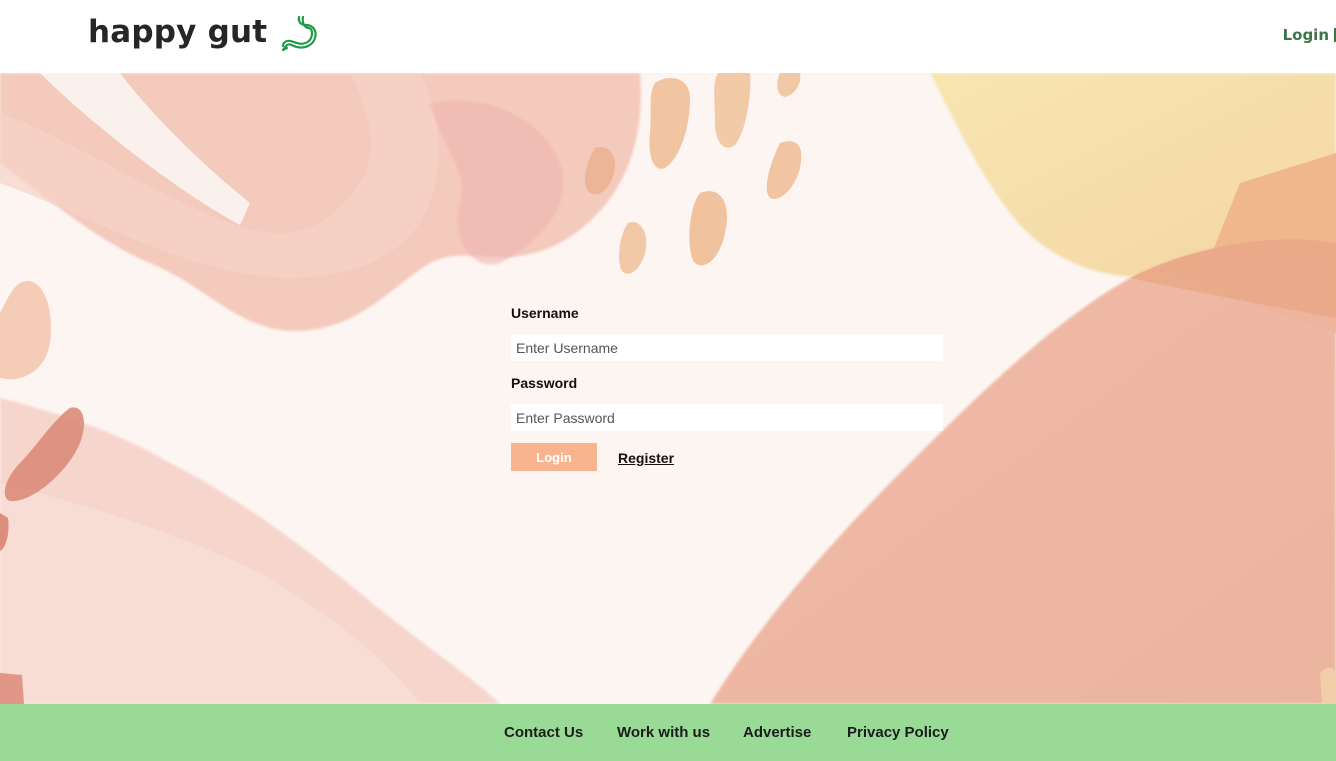  Describe the element at coordinates (1305, 35) in the screenshot. I see `nav-login-label: Login` at that location.